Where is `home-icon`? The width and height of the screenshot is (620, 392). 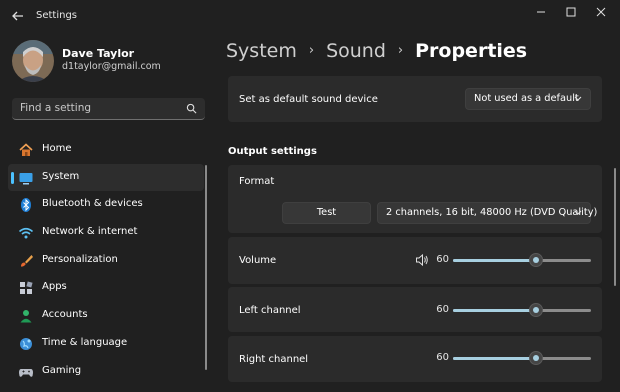 home-icon is located at coordinates (26, 149).